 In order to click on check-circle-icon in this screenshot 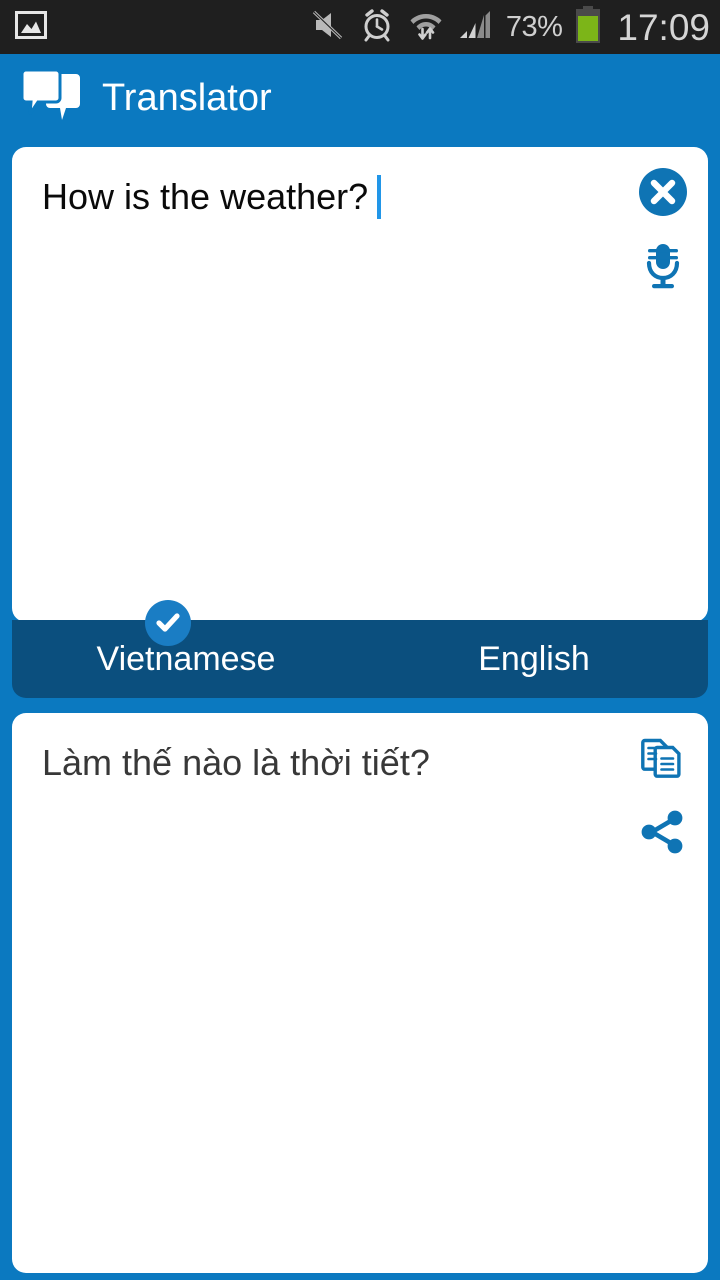, I will do `click(168, 623)`.